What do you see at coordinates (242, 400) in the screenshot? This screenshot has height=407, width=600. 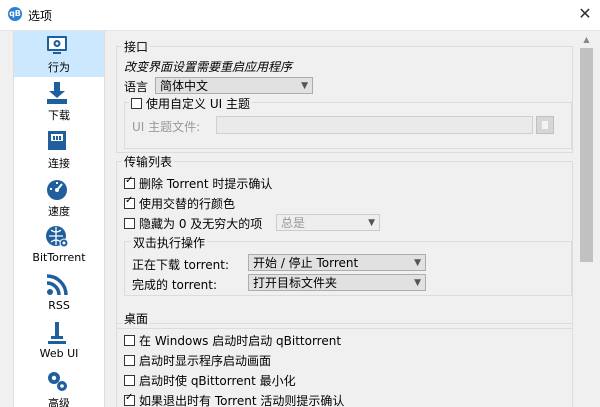 I see `confirm-exit-label: 如果退出时有 Torrent 活动则提示确认` at bounding box center [242, 400].